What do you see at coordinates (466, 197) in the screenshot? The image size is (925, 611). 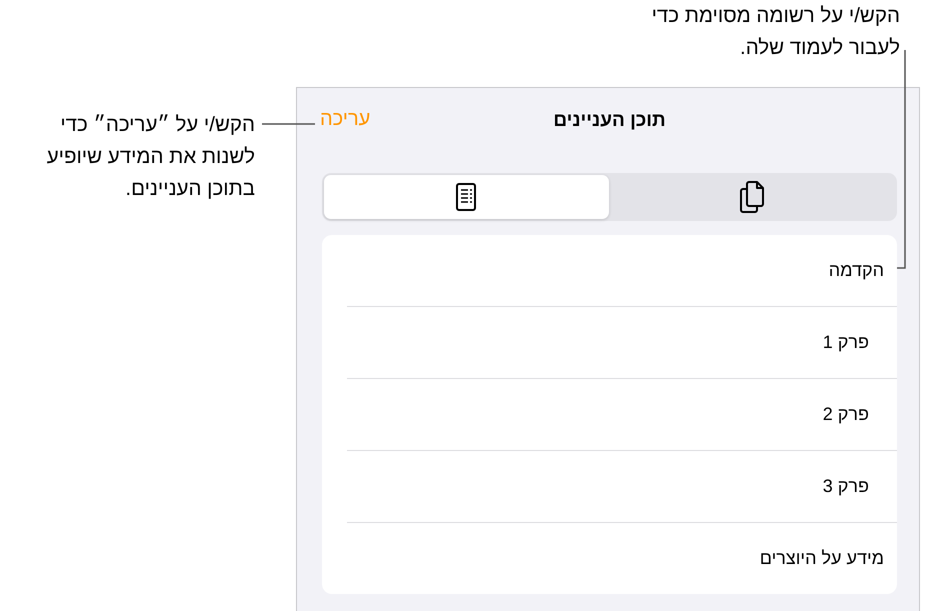 I see `list-document-icon` at bounding box center [466, 197].